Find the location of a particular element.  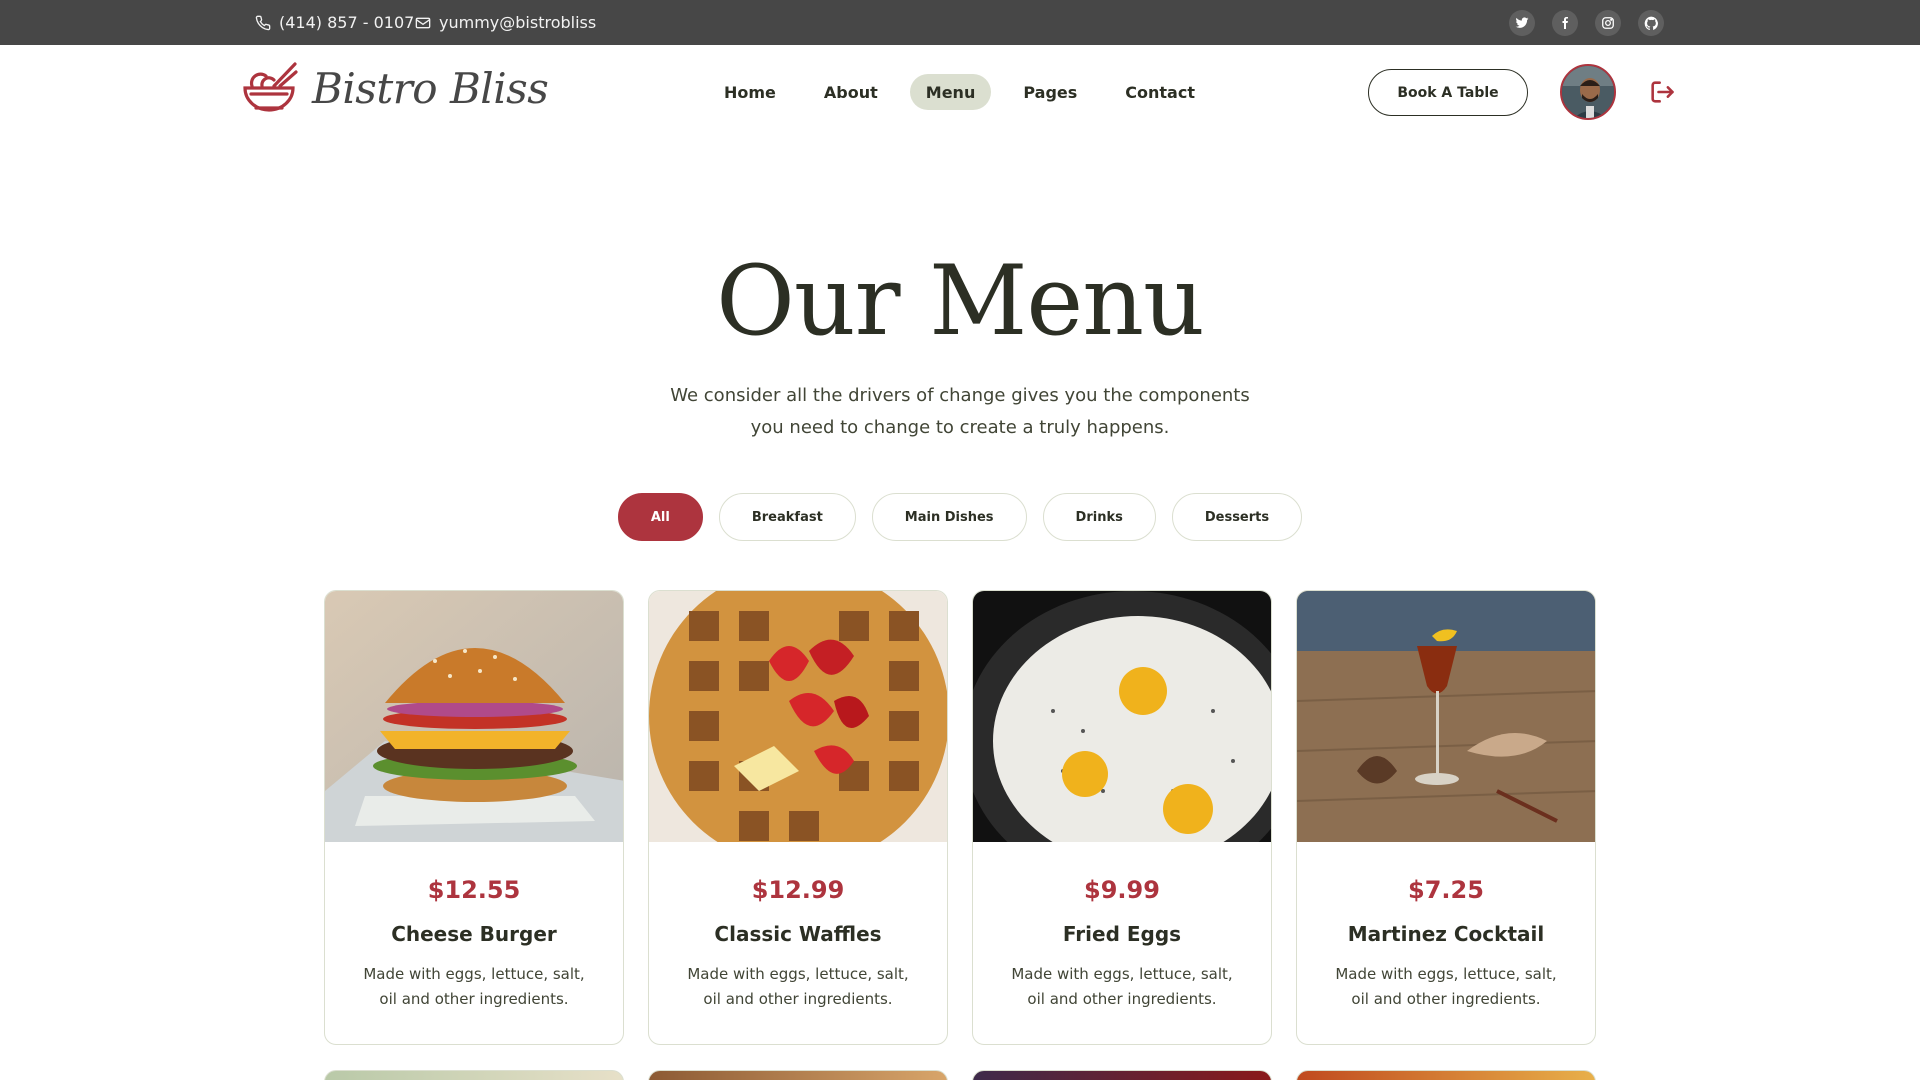

item-price: $7.25 is located at coordinates (1446, 890).